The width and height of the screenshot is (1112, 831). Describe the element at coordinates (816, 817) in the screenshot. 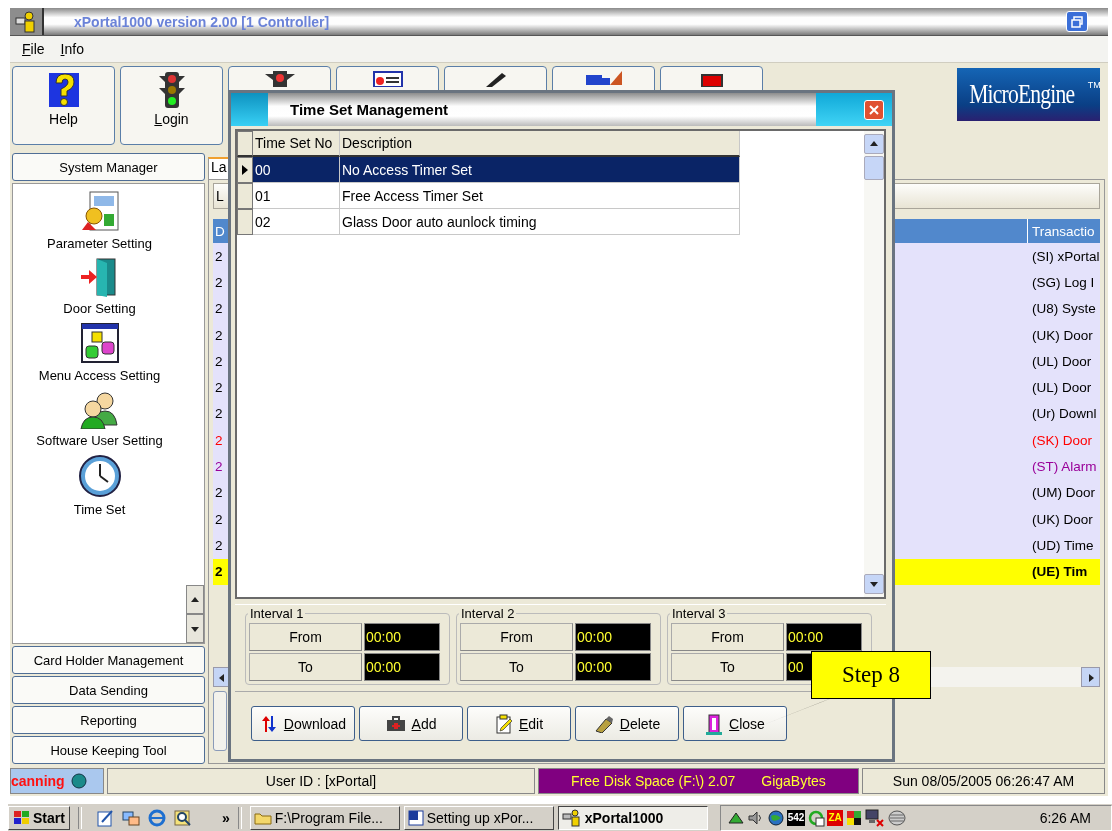

I see `refresh-icon` at that location.